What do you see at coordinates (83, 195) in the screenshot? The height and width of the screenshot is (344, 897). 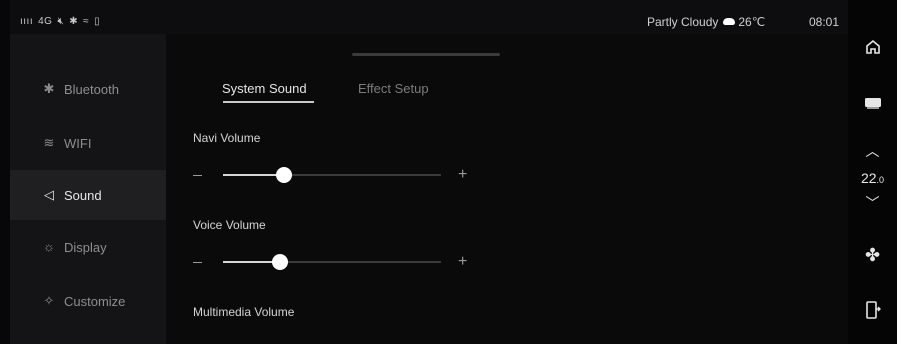 I see `sidebar-item-label: Sound` at bounding box center [83, 195].